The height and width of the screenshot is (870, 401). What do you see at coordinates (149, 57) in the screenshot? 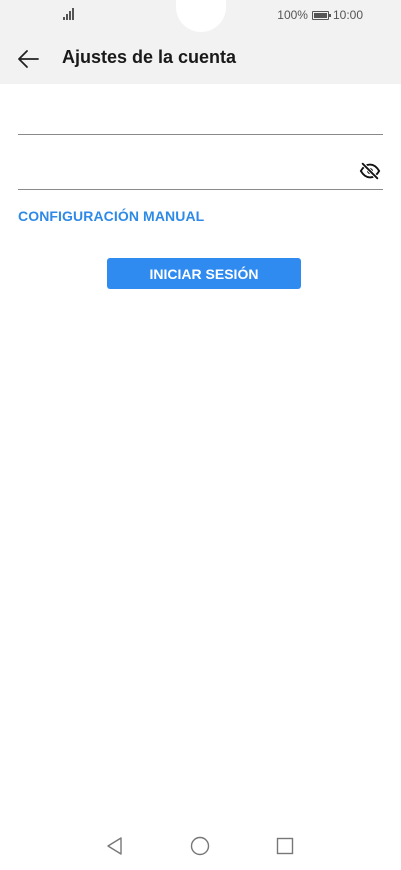
I see `page-title: Ajustes de la cuenta` at bounding box center [149, 57].